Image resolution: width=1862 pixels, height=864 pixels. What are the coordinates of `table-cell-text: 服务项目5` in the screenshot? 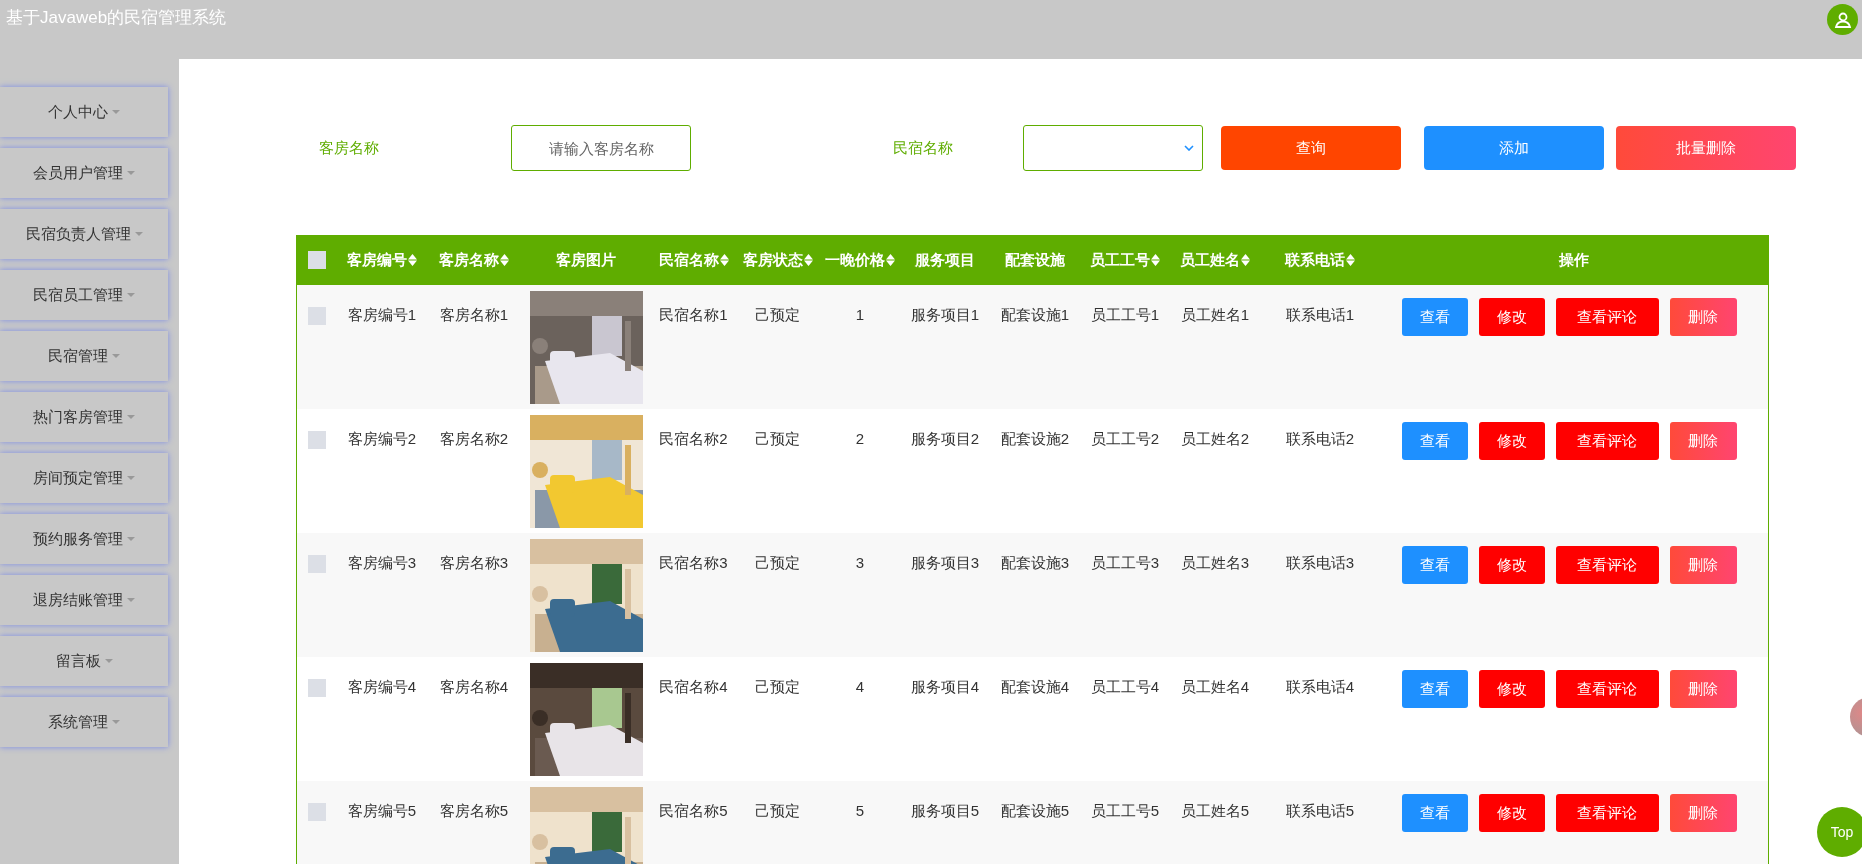 It's located at (945, 810).